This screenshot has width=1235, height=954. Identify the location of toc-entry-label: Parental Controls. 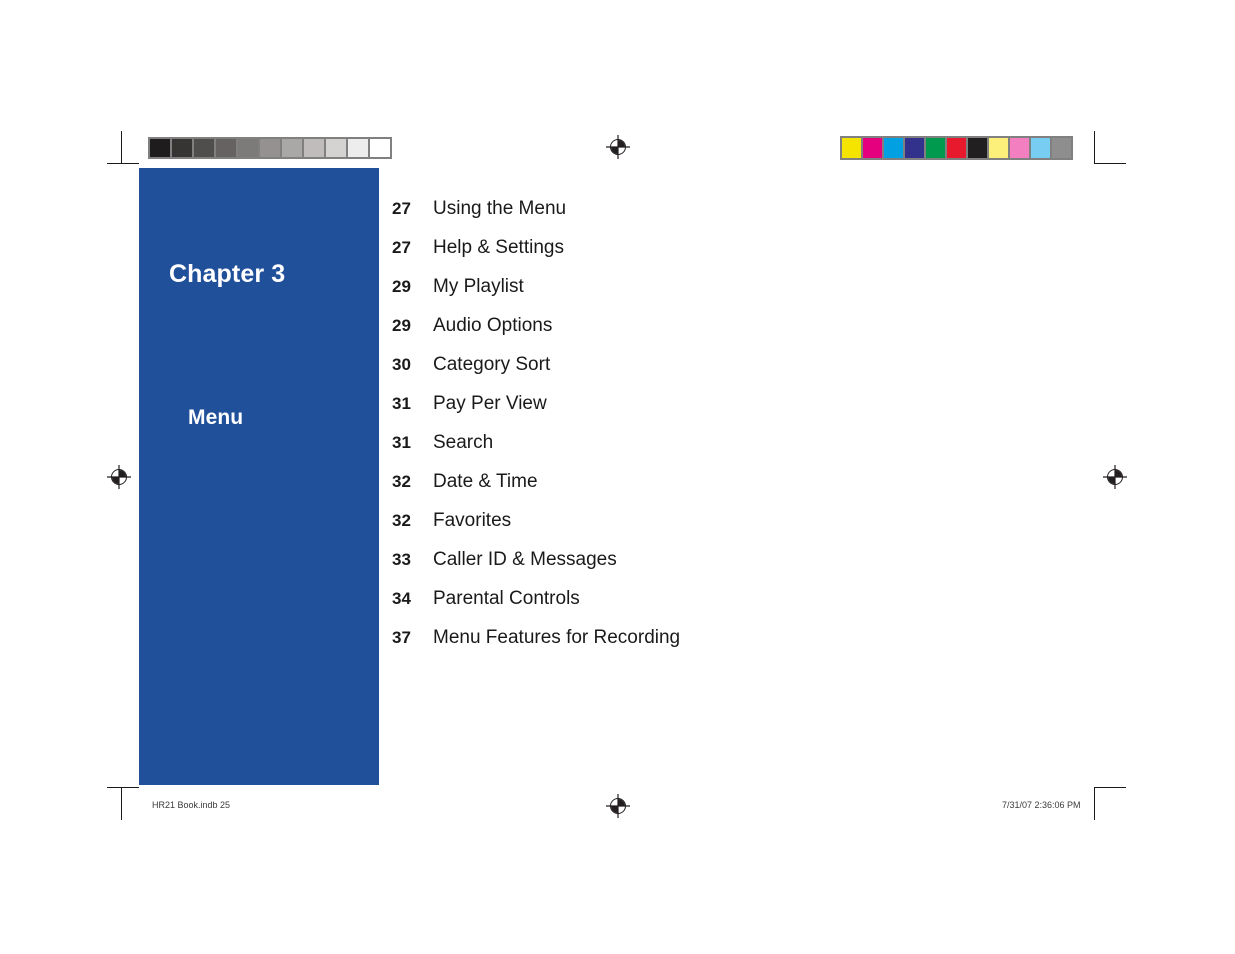
(506, 598).